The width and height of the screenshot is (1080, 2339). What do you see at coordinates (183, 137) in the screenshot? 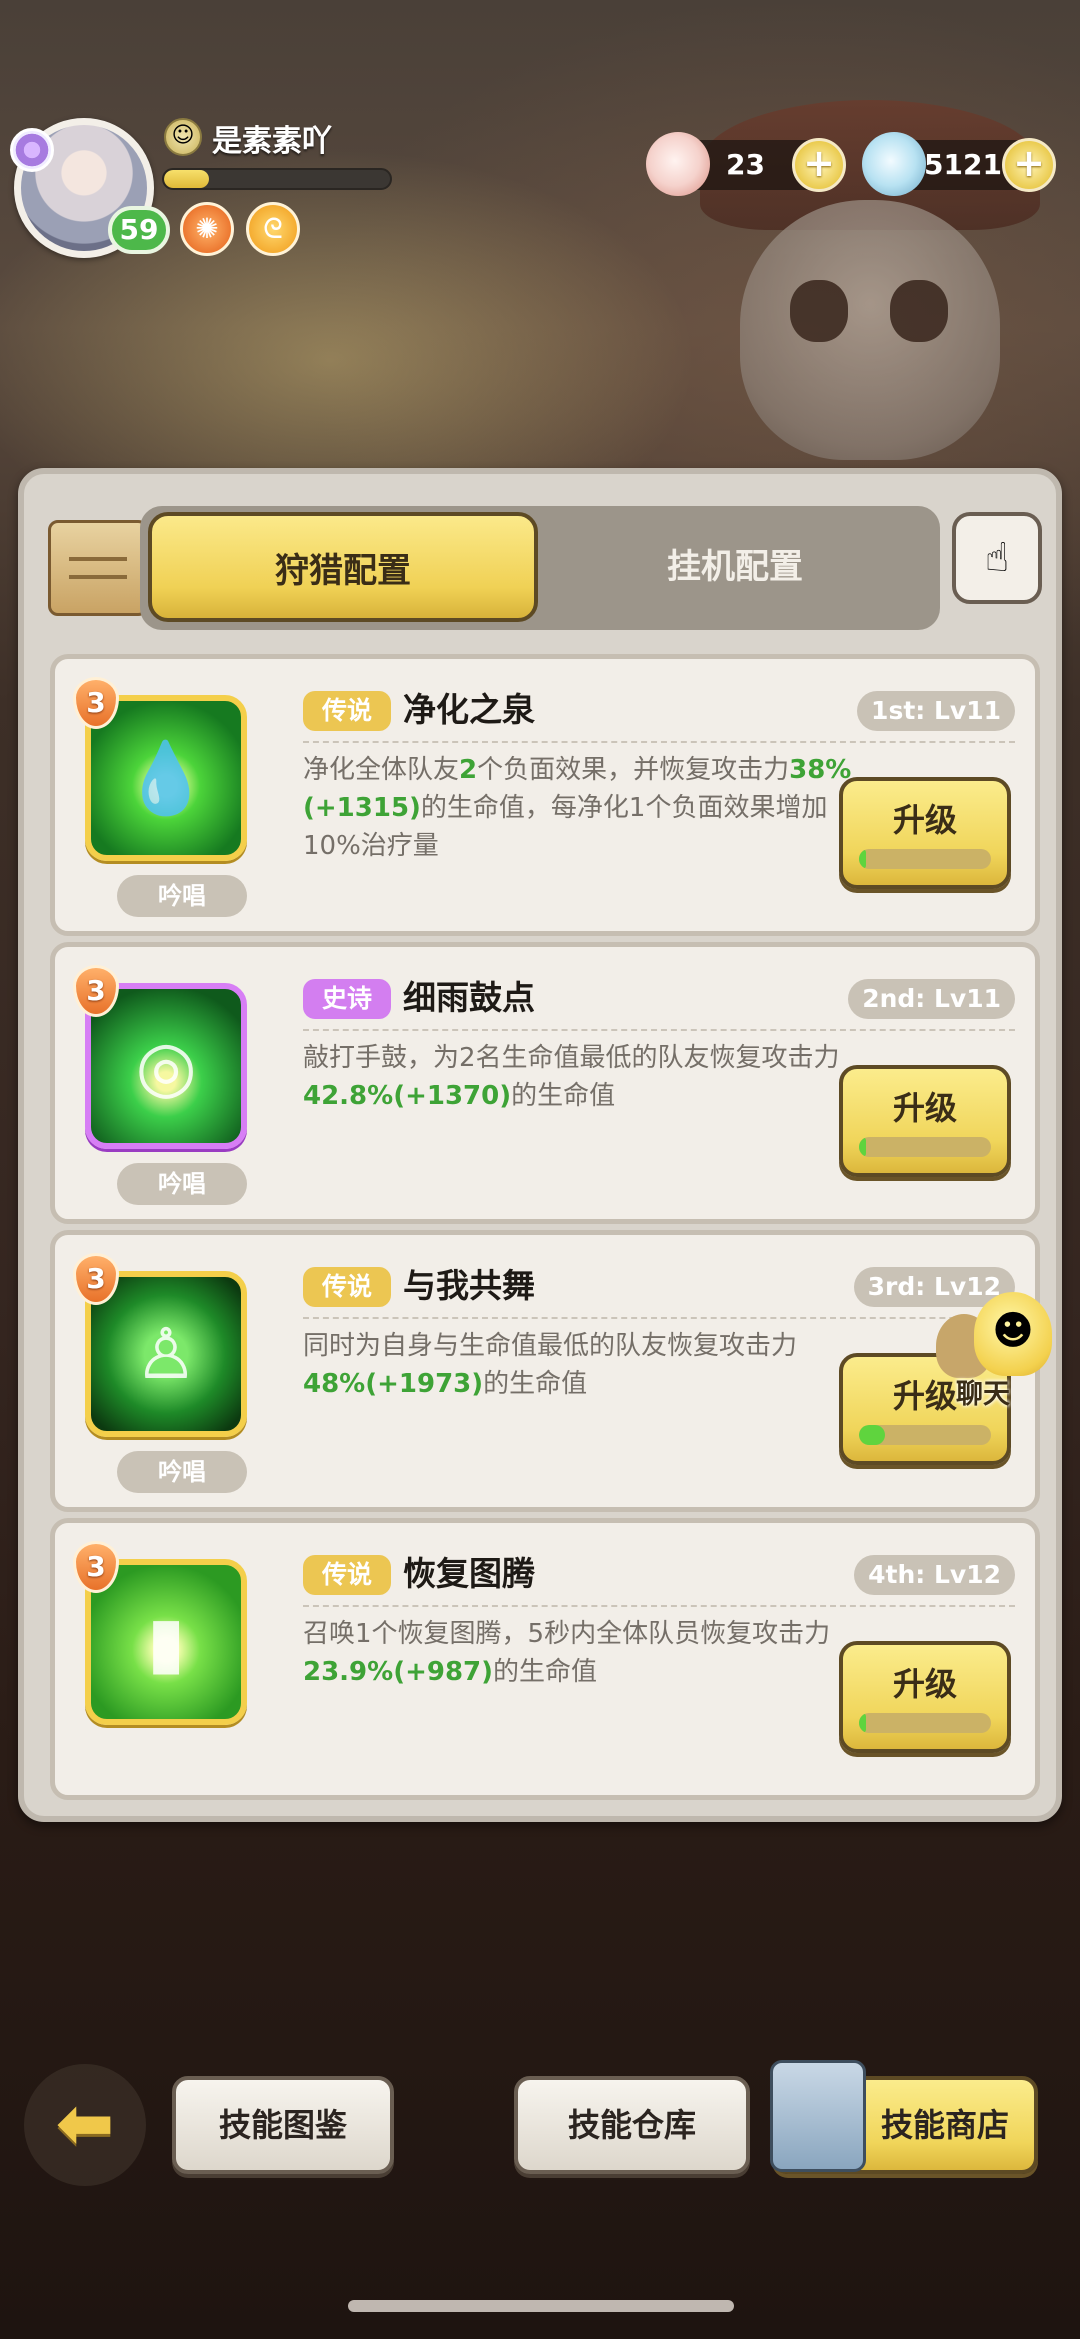
I see `title-emblem-icon: ☺` at bounding box center [183, 137].